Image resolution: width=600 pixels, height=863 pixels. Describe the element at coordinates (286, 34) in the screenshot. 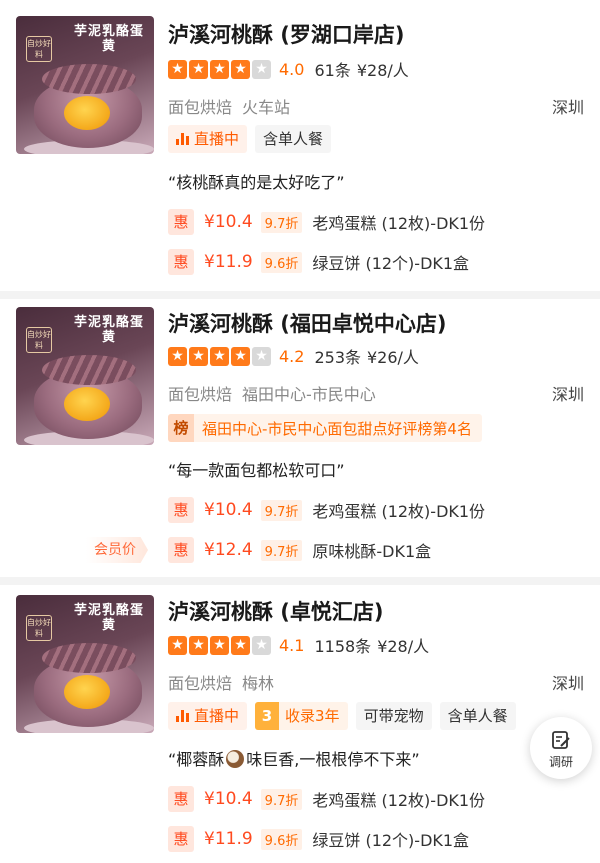

I see `shop-title: 泸溪河桃酥 (罗湖口岸店)` at that location.